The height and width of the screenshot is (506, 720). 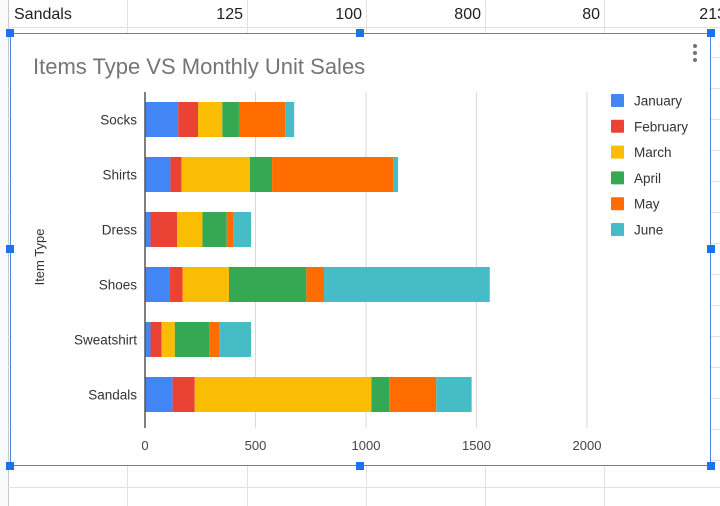 I want to click on y-tick-label: Sweatshirt, so click(x=105, y=340).